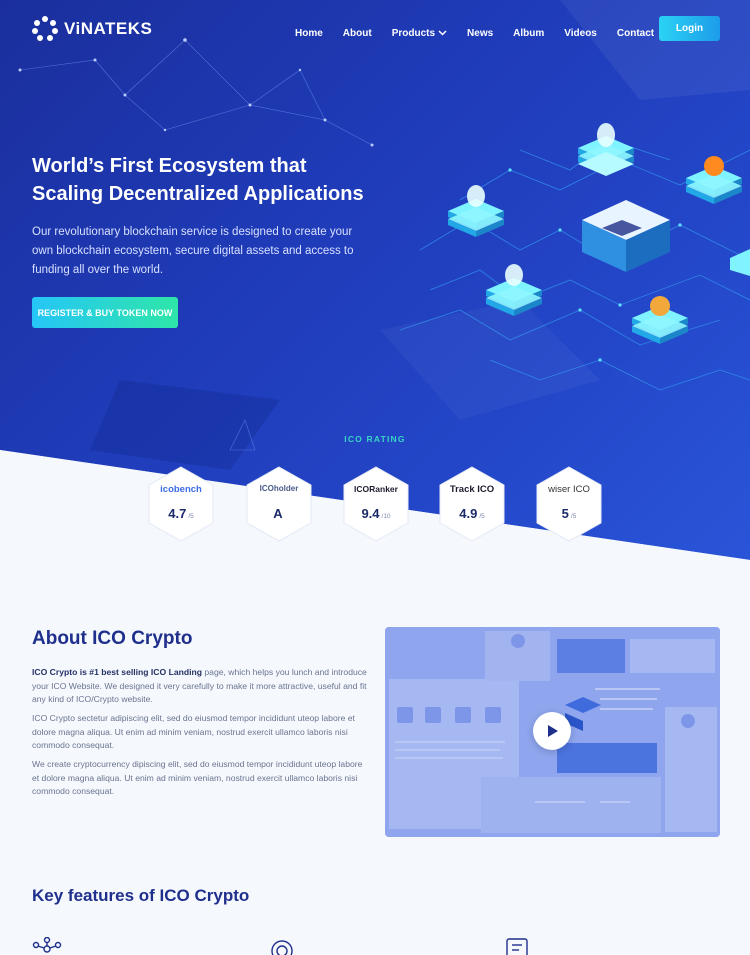 The height and width of the screenshot is (955, 750). Describe the element at coordinates (517, 946) in the screenshot. I see `document-icon` at that location.